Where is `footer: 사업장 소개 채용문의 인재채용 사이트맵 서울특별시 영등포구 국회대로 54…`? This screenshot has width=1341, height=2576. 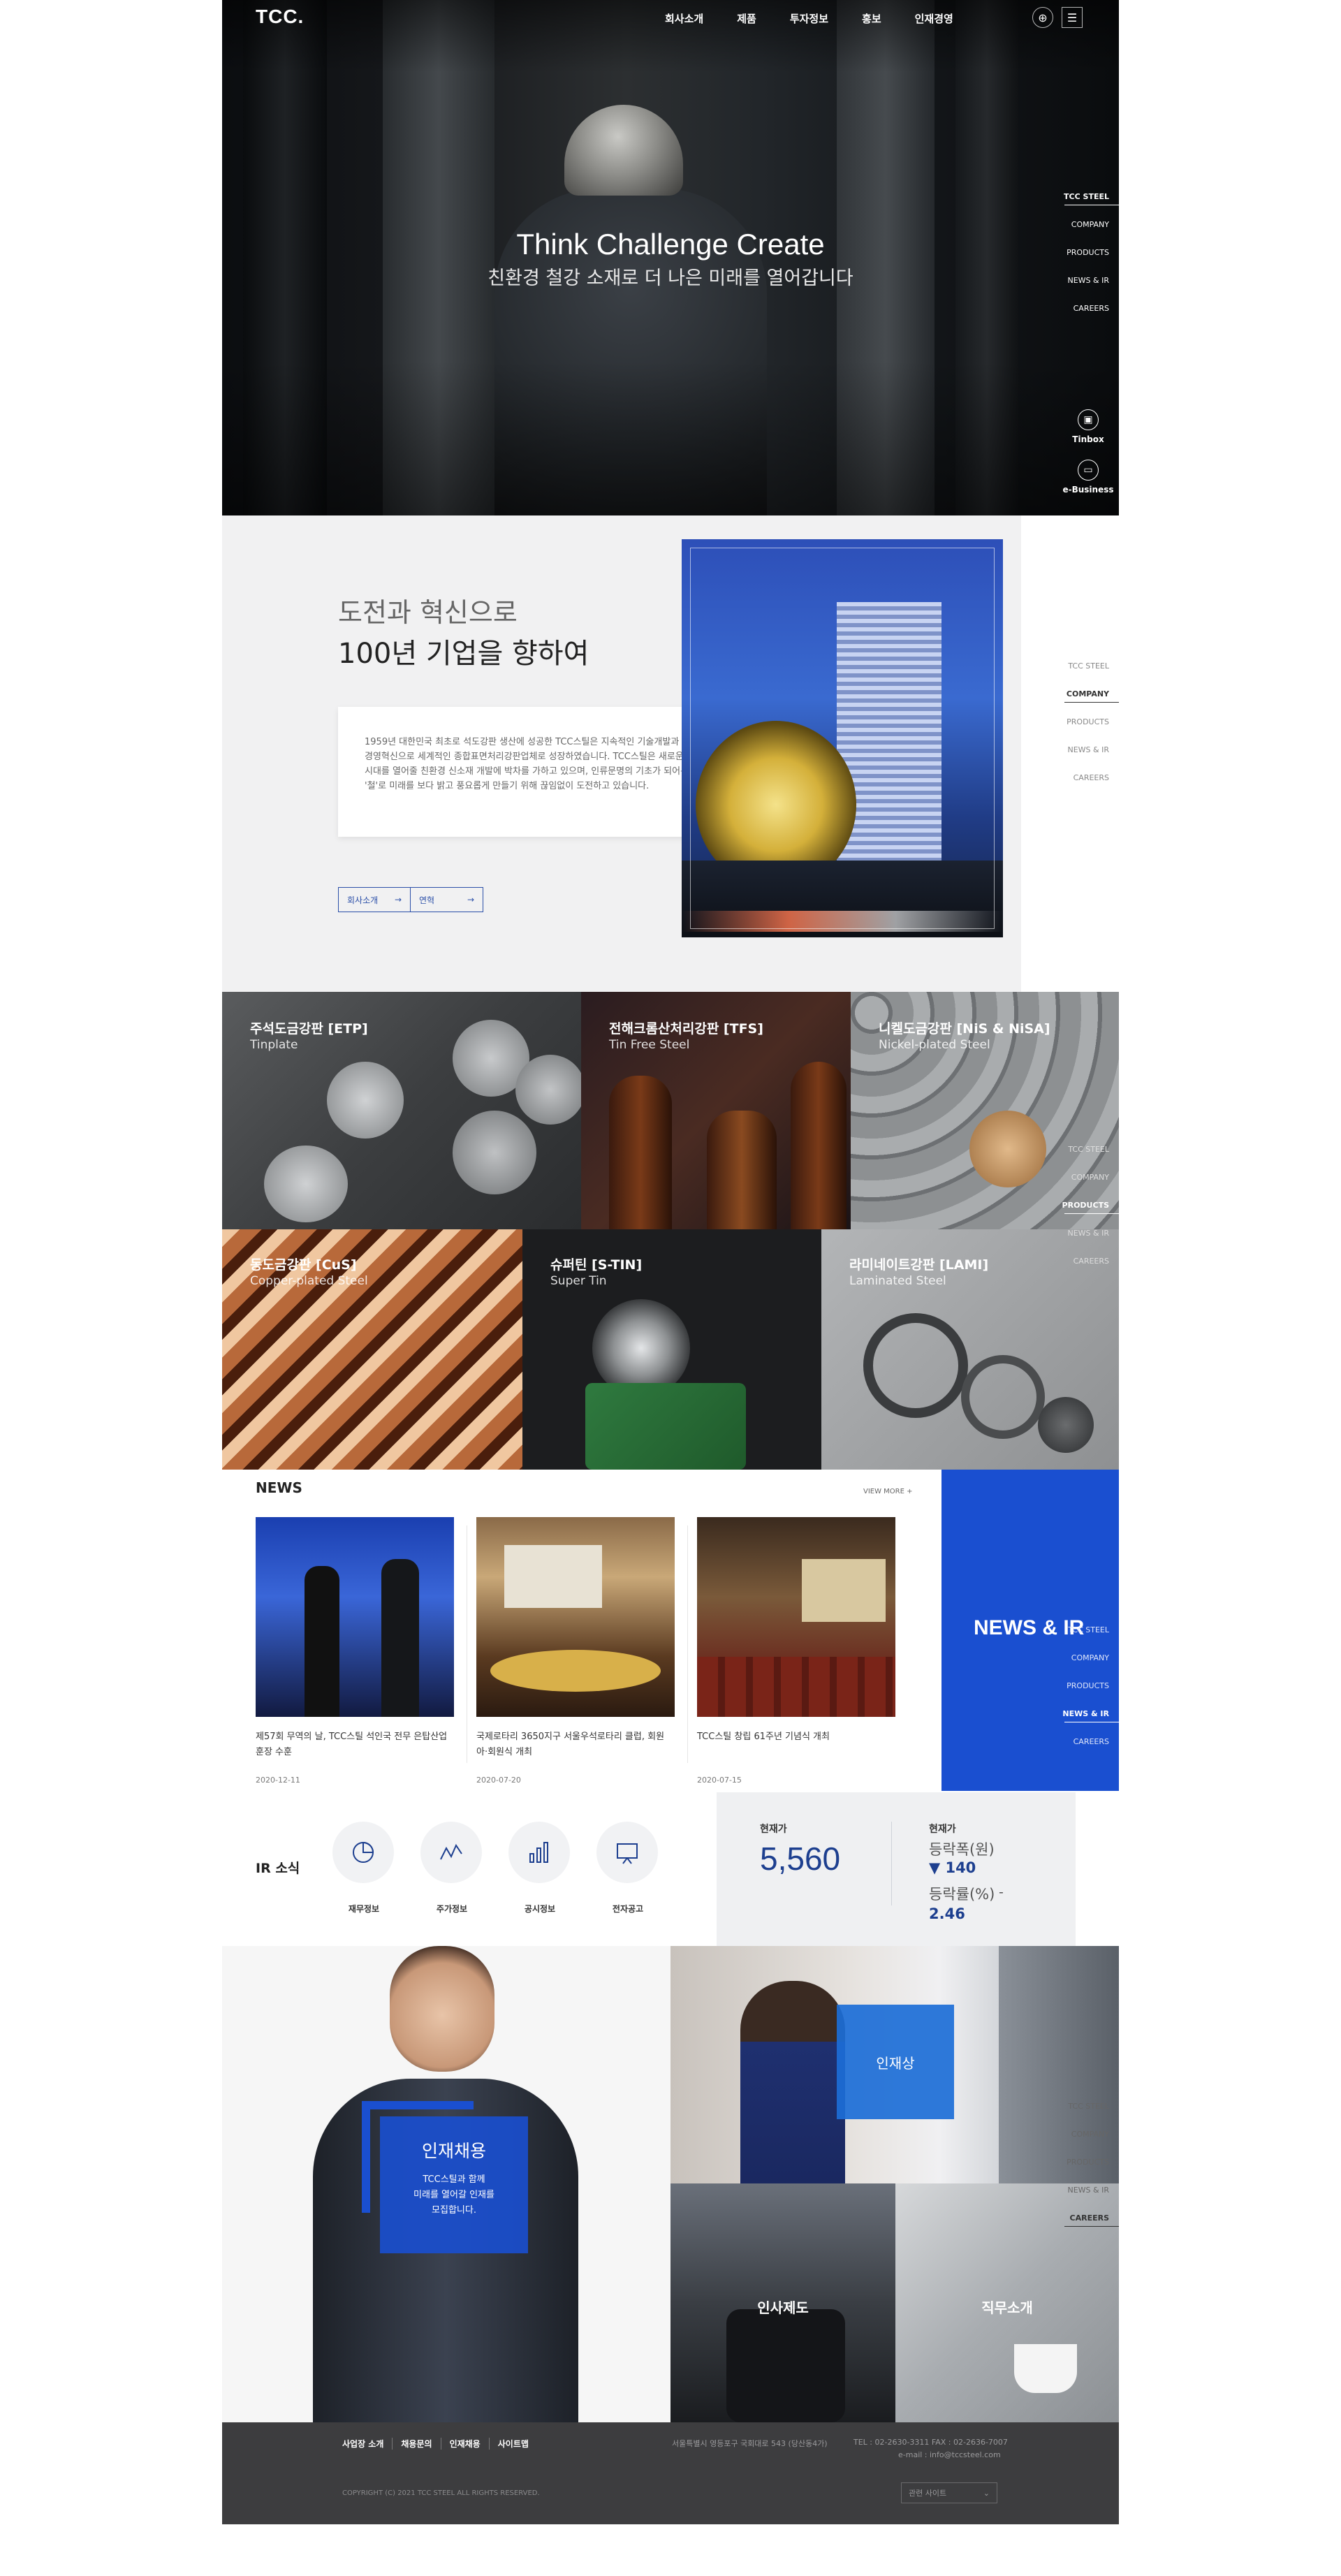
footer: 사업장 소개 채용문의 인재채용 사이트맵 서울특별시 영등포구 국회대로 54… is located at coordinates (670, 2473).